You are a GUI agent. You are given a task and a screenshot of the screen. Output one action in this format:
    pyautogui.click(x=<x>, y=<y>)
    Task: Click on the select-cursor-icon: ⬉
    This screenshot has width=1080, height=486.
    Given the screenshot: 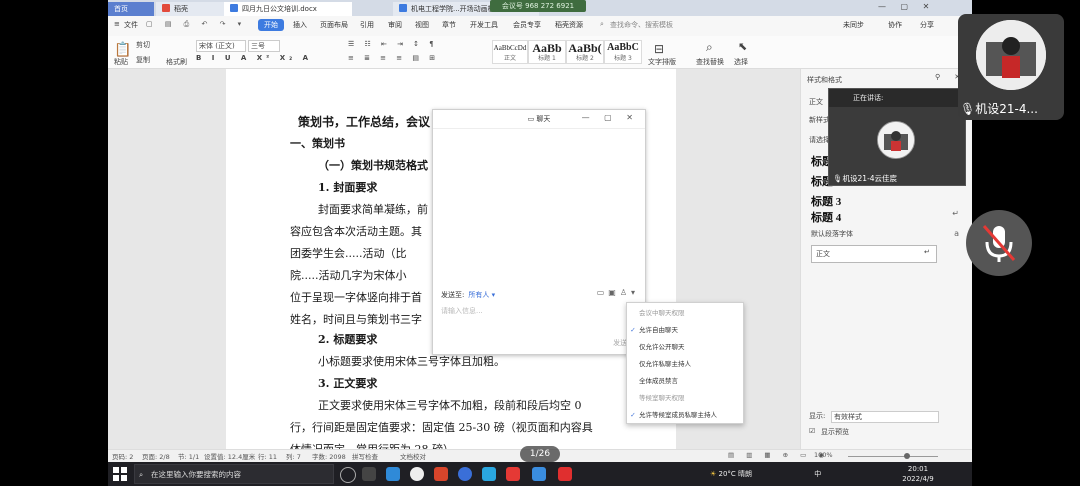 What is the action you would take?
    pyautogui.click(x=742, y=46)
    